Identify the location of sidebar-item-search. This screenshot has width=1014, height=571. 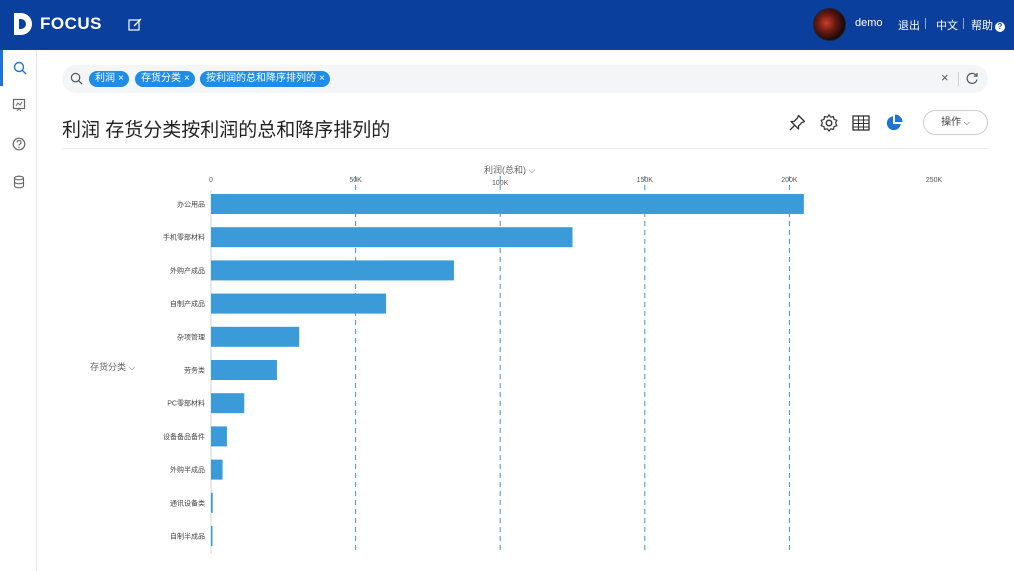
(18, 68).